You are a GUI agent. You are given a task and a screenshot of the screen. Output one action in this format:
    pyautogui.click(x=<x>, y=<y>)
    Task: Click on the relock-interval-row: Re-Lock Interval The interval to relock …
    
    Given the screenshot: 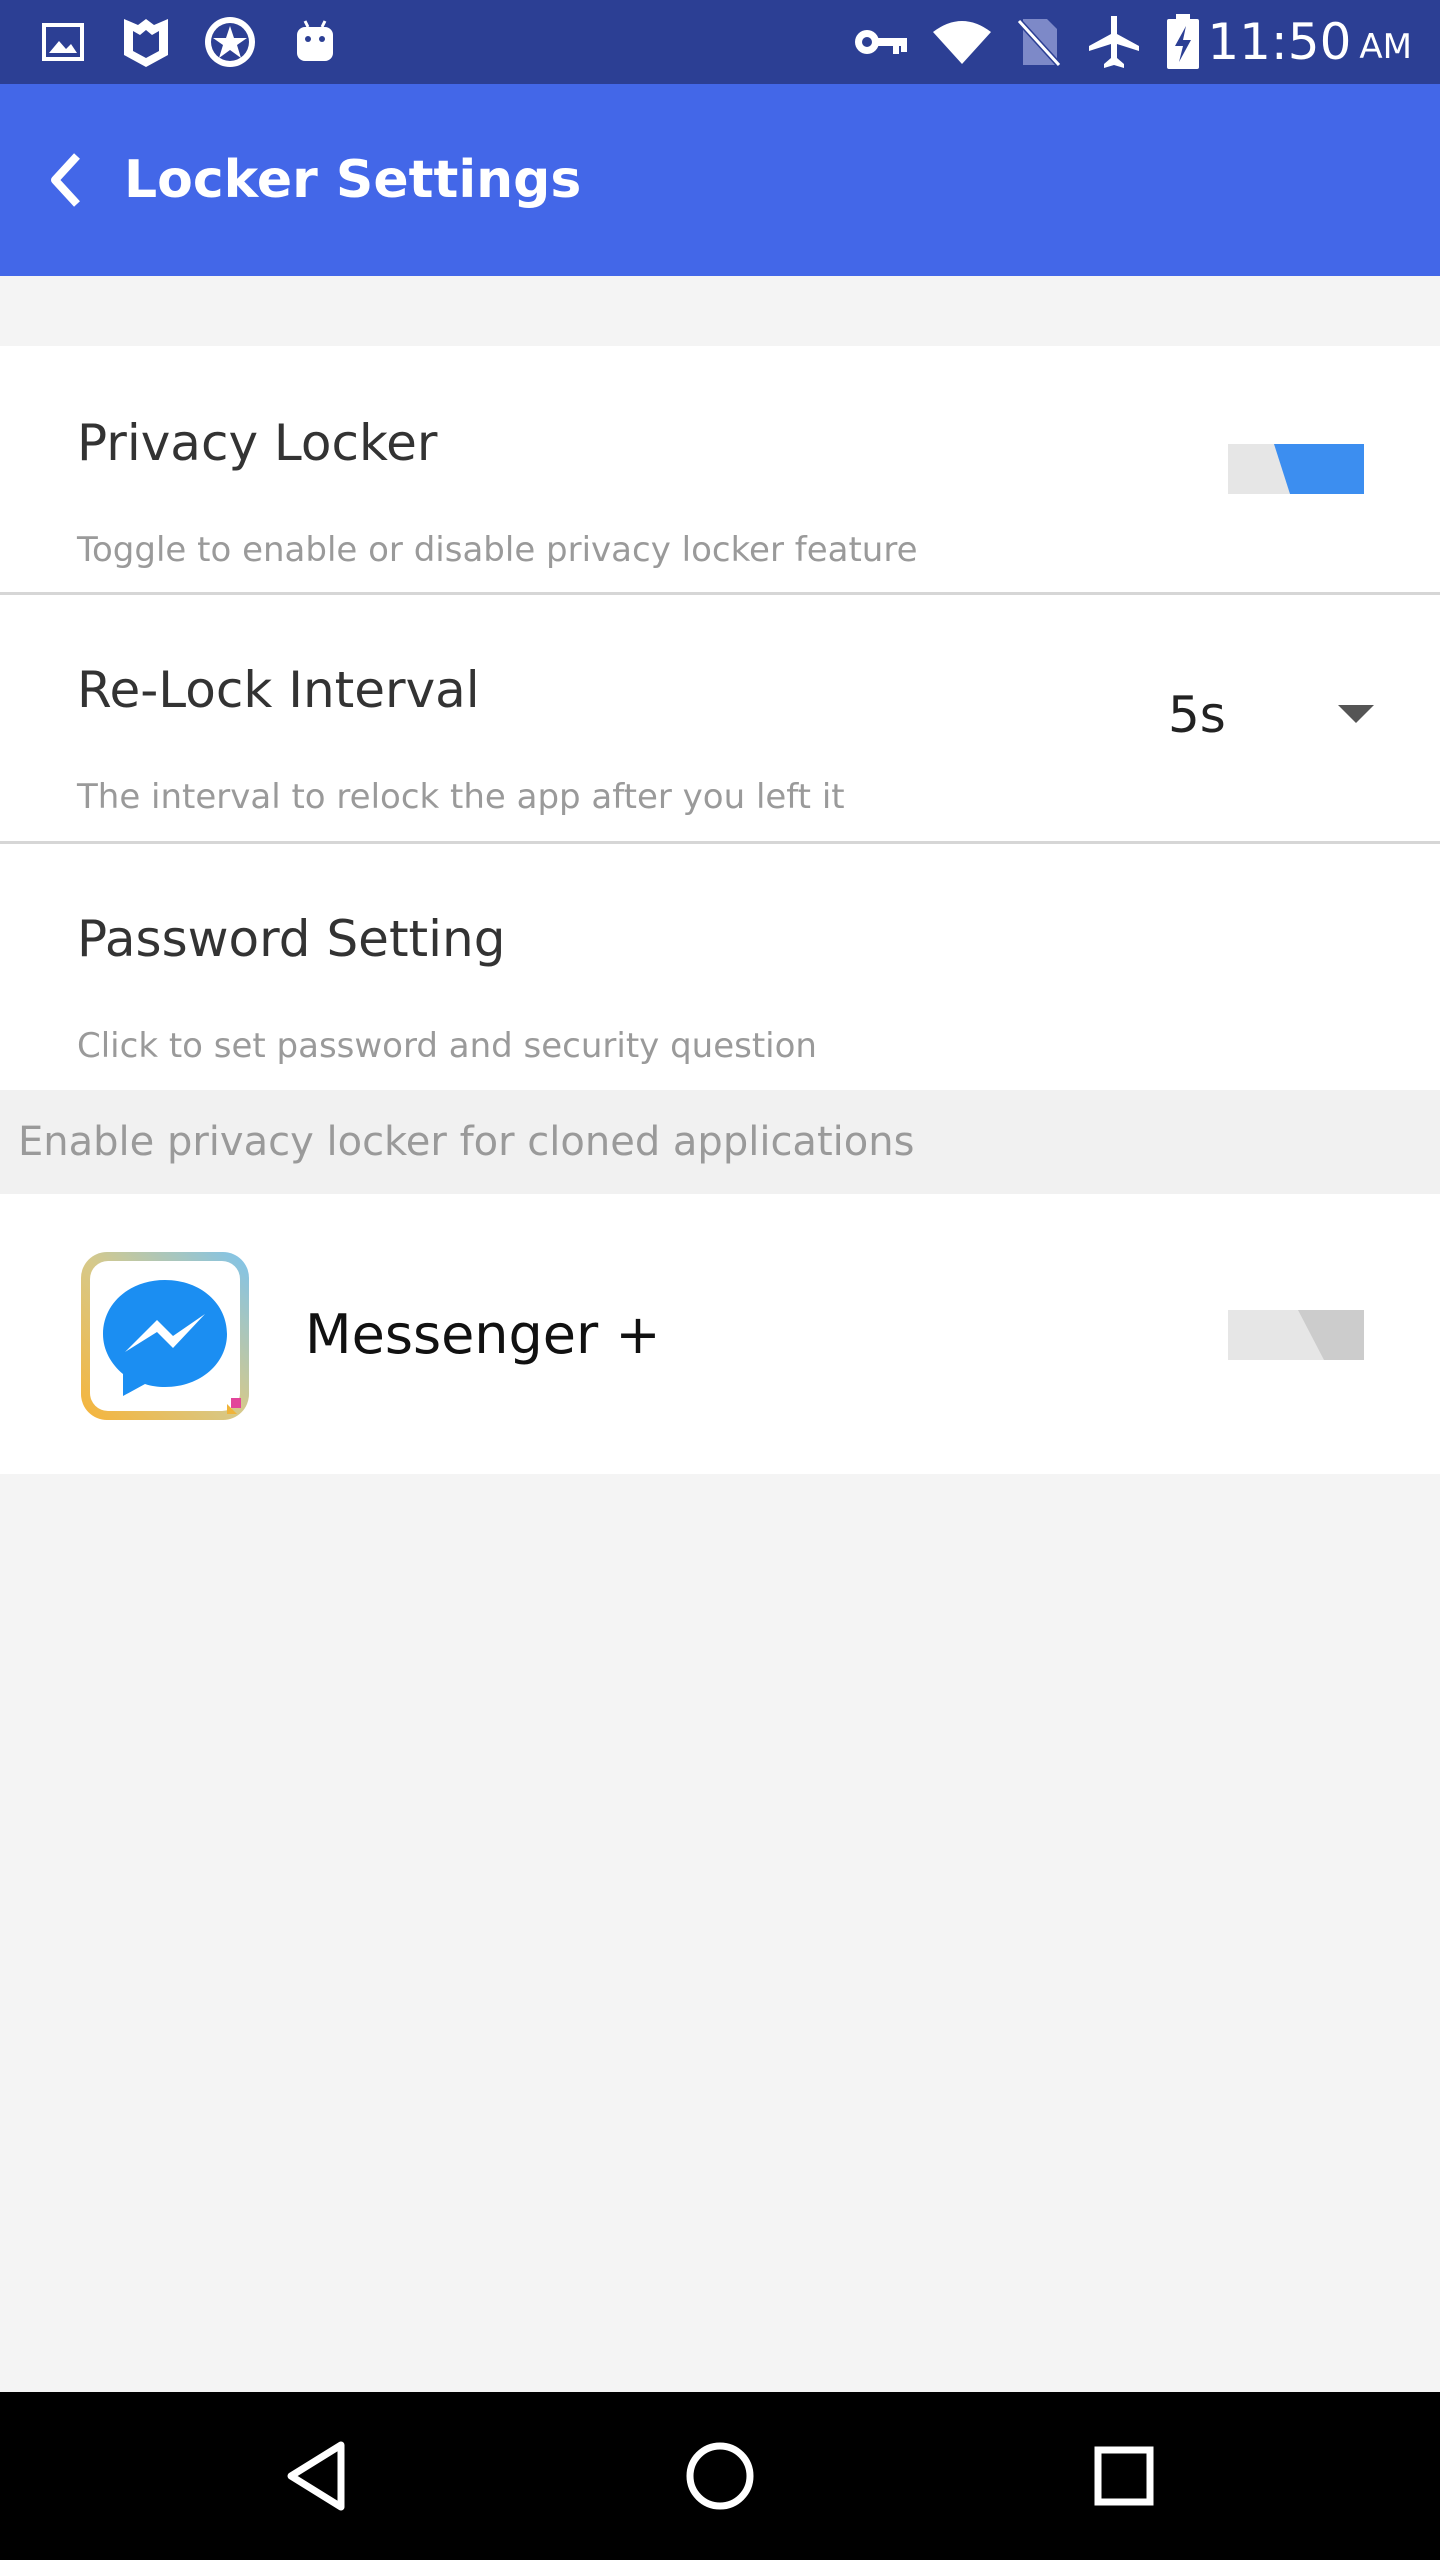 What is the action you would take?
    pyautogui.click(x=720, y=718)
    